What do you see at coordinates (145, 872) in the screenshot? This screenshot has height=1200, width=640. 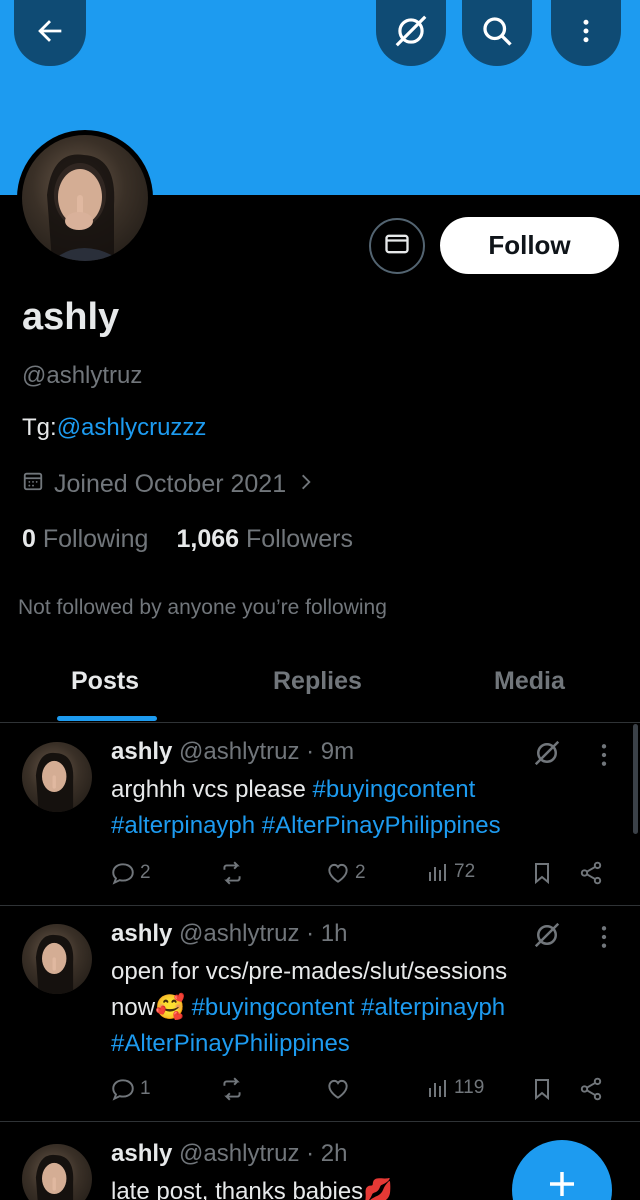 I see `reply-count: 2` at bounding box center [145, 872].